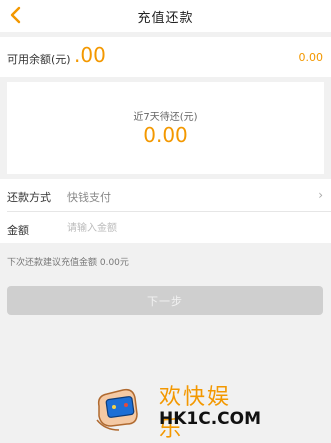 The image size is (331, 443). I want to click on payment-method-label: 还款方式, so click(29, 197).